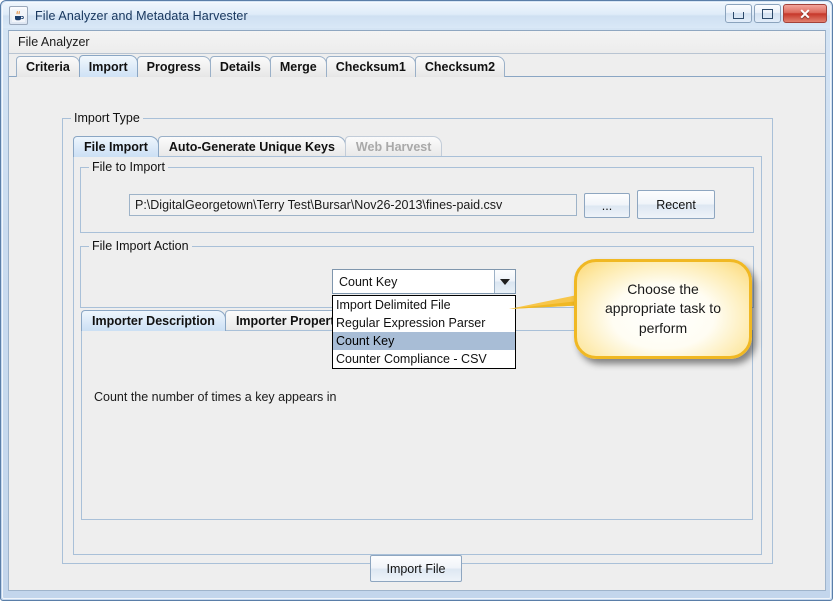 The image size is (833, 601). Describe the element at coordinates (416, 568) in the screenshot. I see `import-file-button: Import File` at that location.